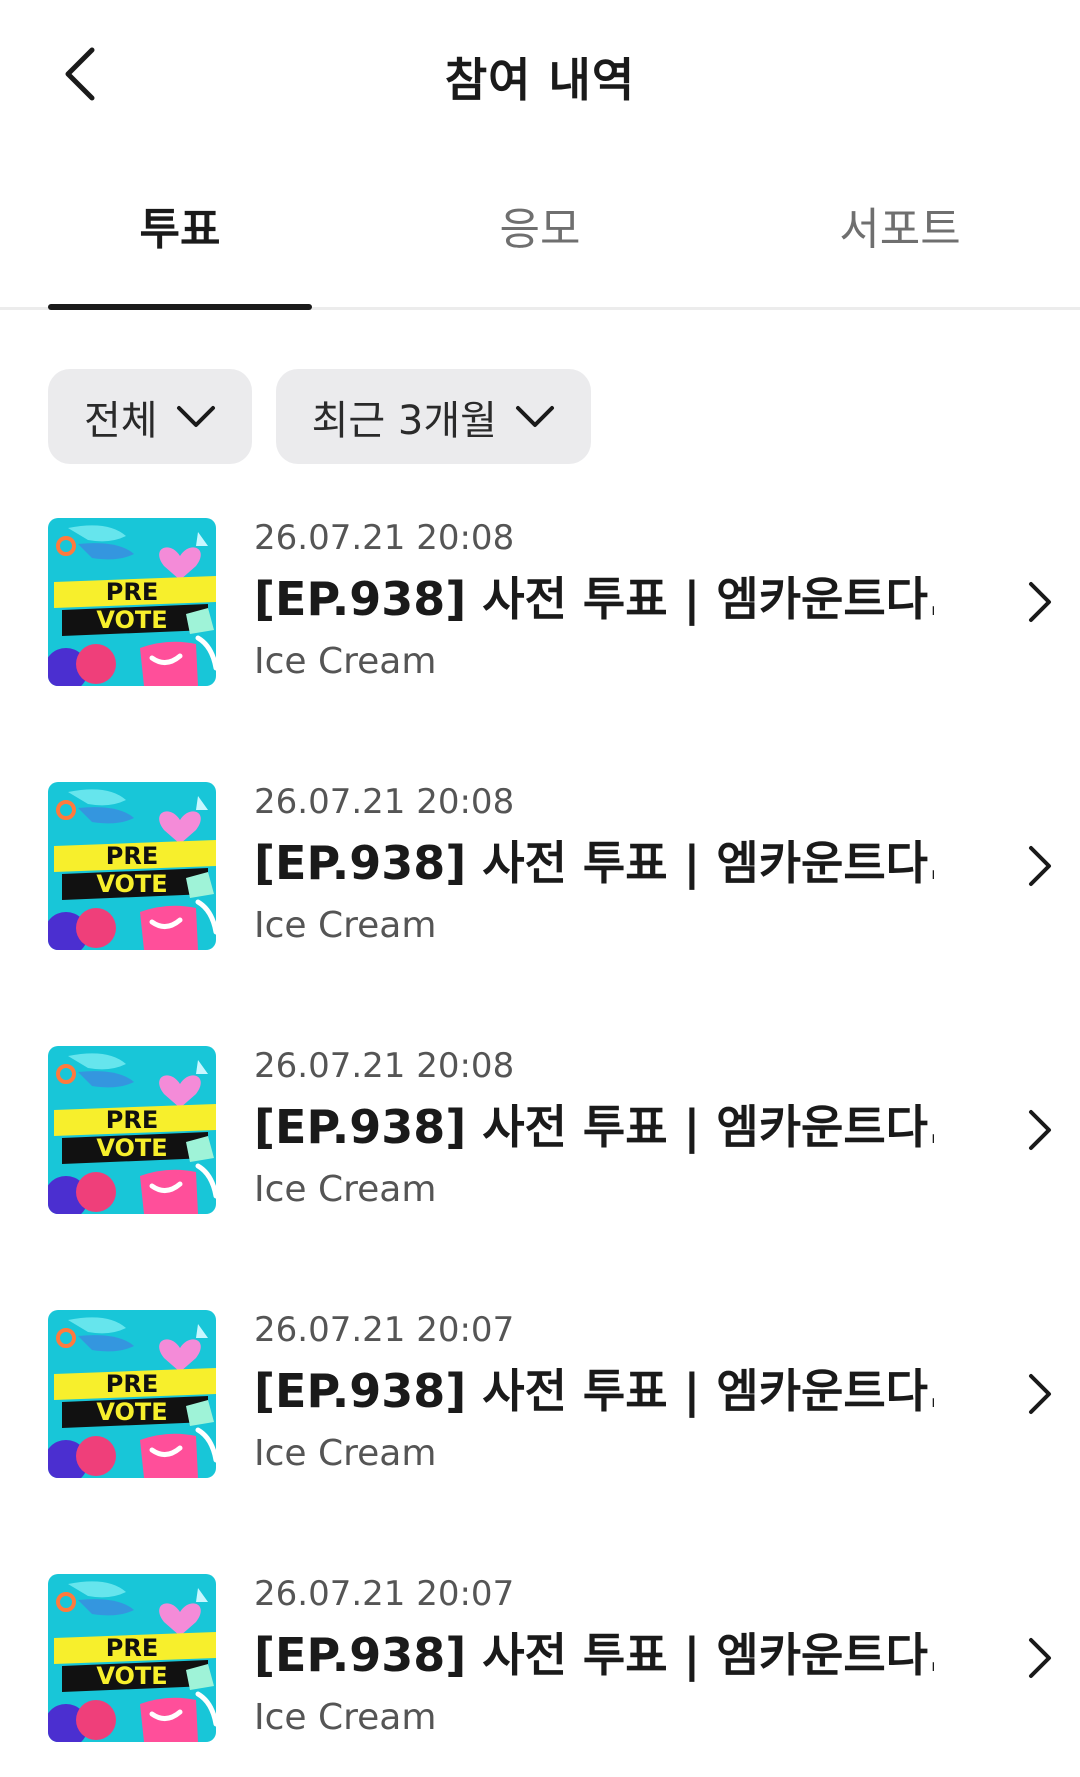  Describe the element at coordinates (121, 420) in the screenshot. I see `filter-label: 전체` at that location.